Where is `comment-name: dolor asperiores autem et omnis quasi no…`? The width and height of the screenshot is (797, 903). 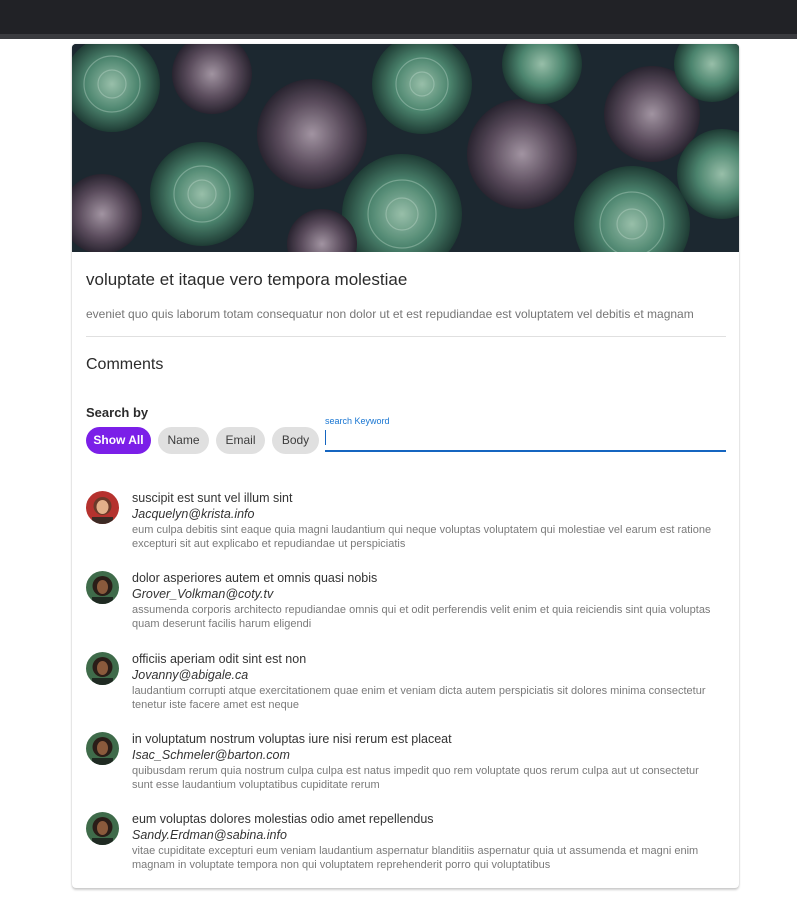
comment-name: dolor asperiores autem et omnis quasi no… is located at coordinates (255, 578).